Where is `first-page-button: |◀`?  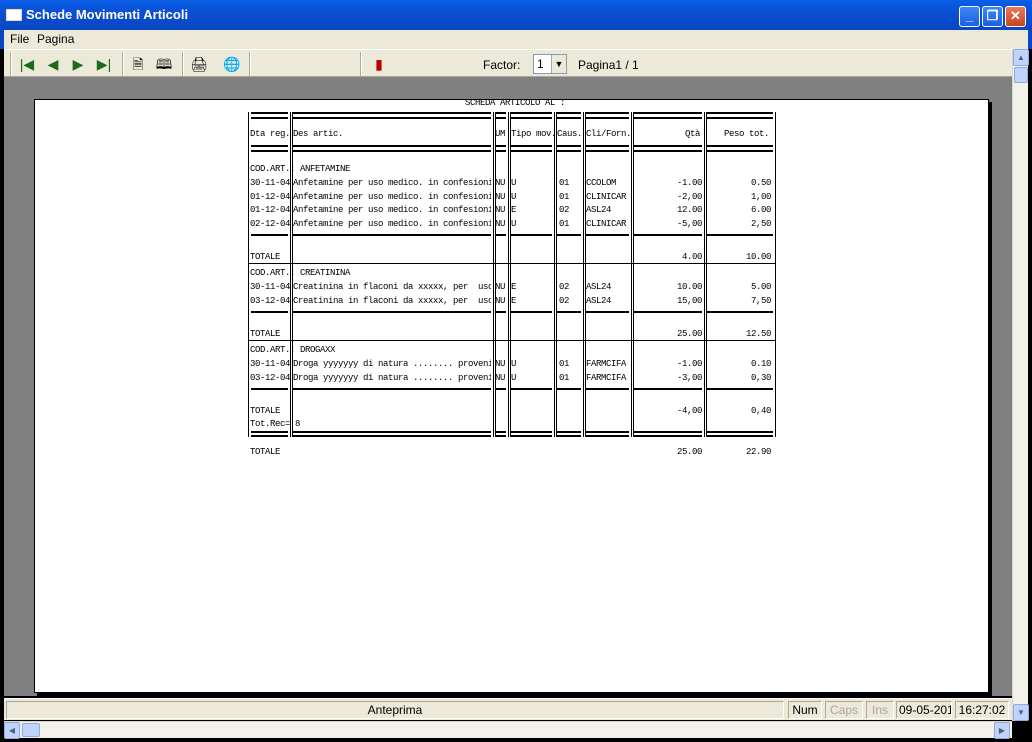 first-page-button: |◀ is located at coordinates (27, 64).